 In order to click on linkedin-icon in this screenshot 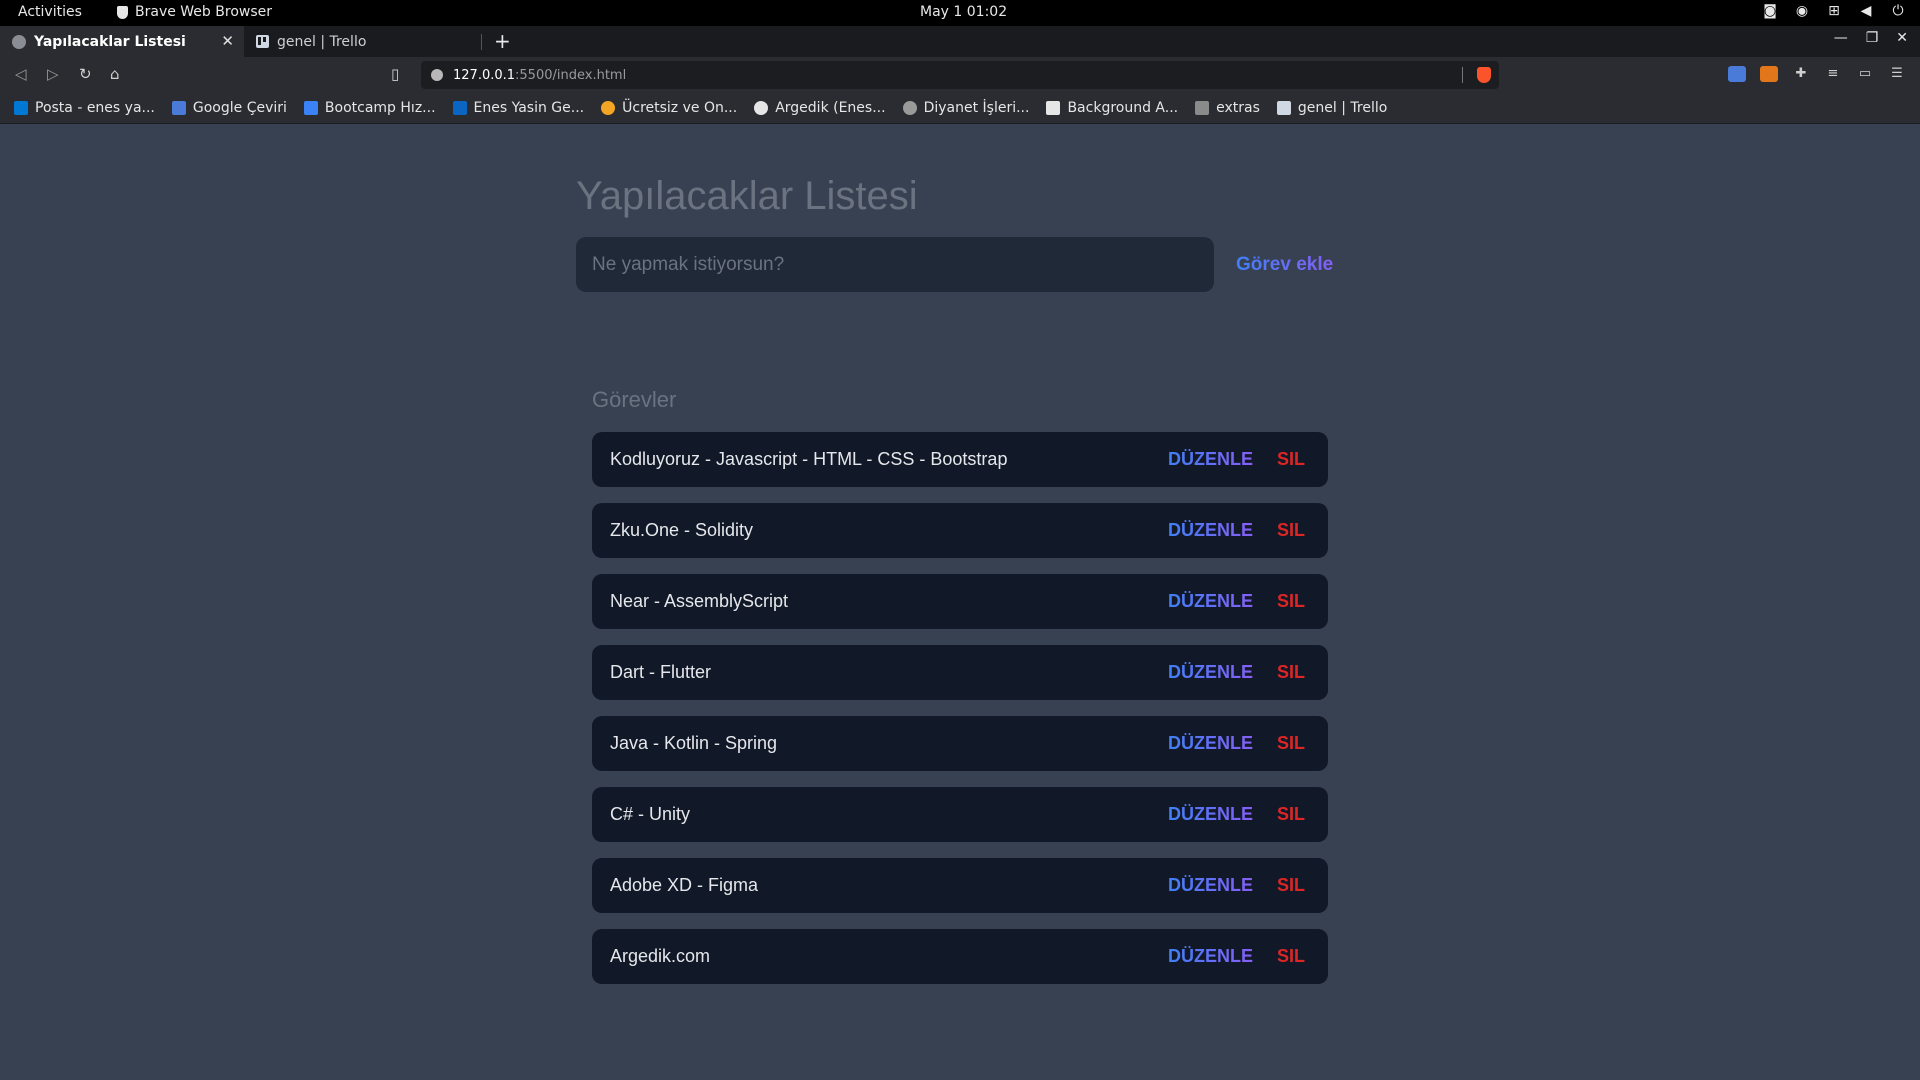, I will do `click(459, 108)`.